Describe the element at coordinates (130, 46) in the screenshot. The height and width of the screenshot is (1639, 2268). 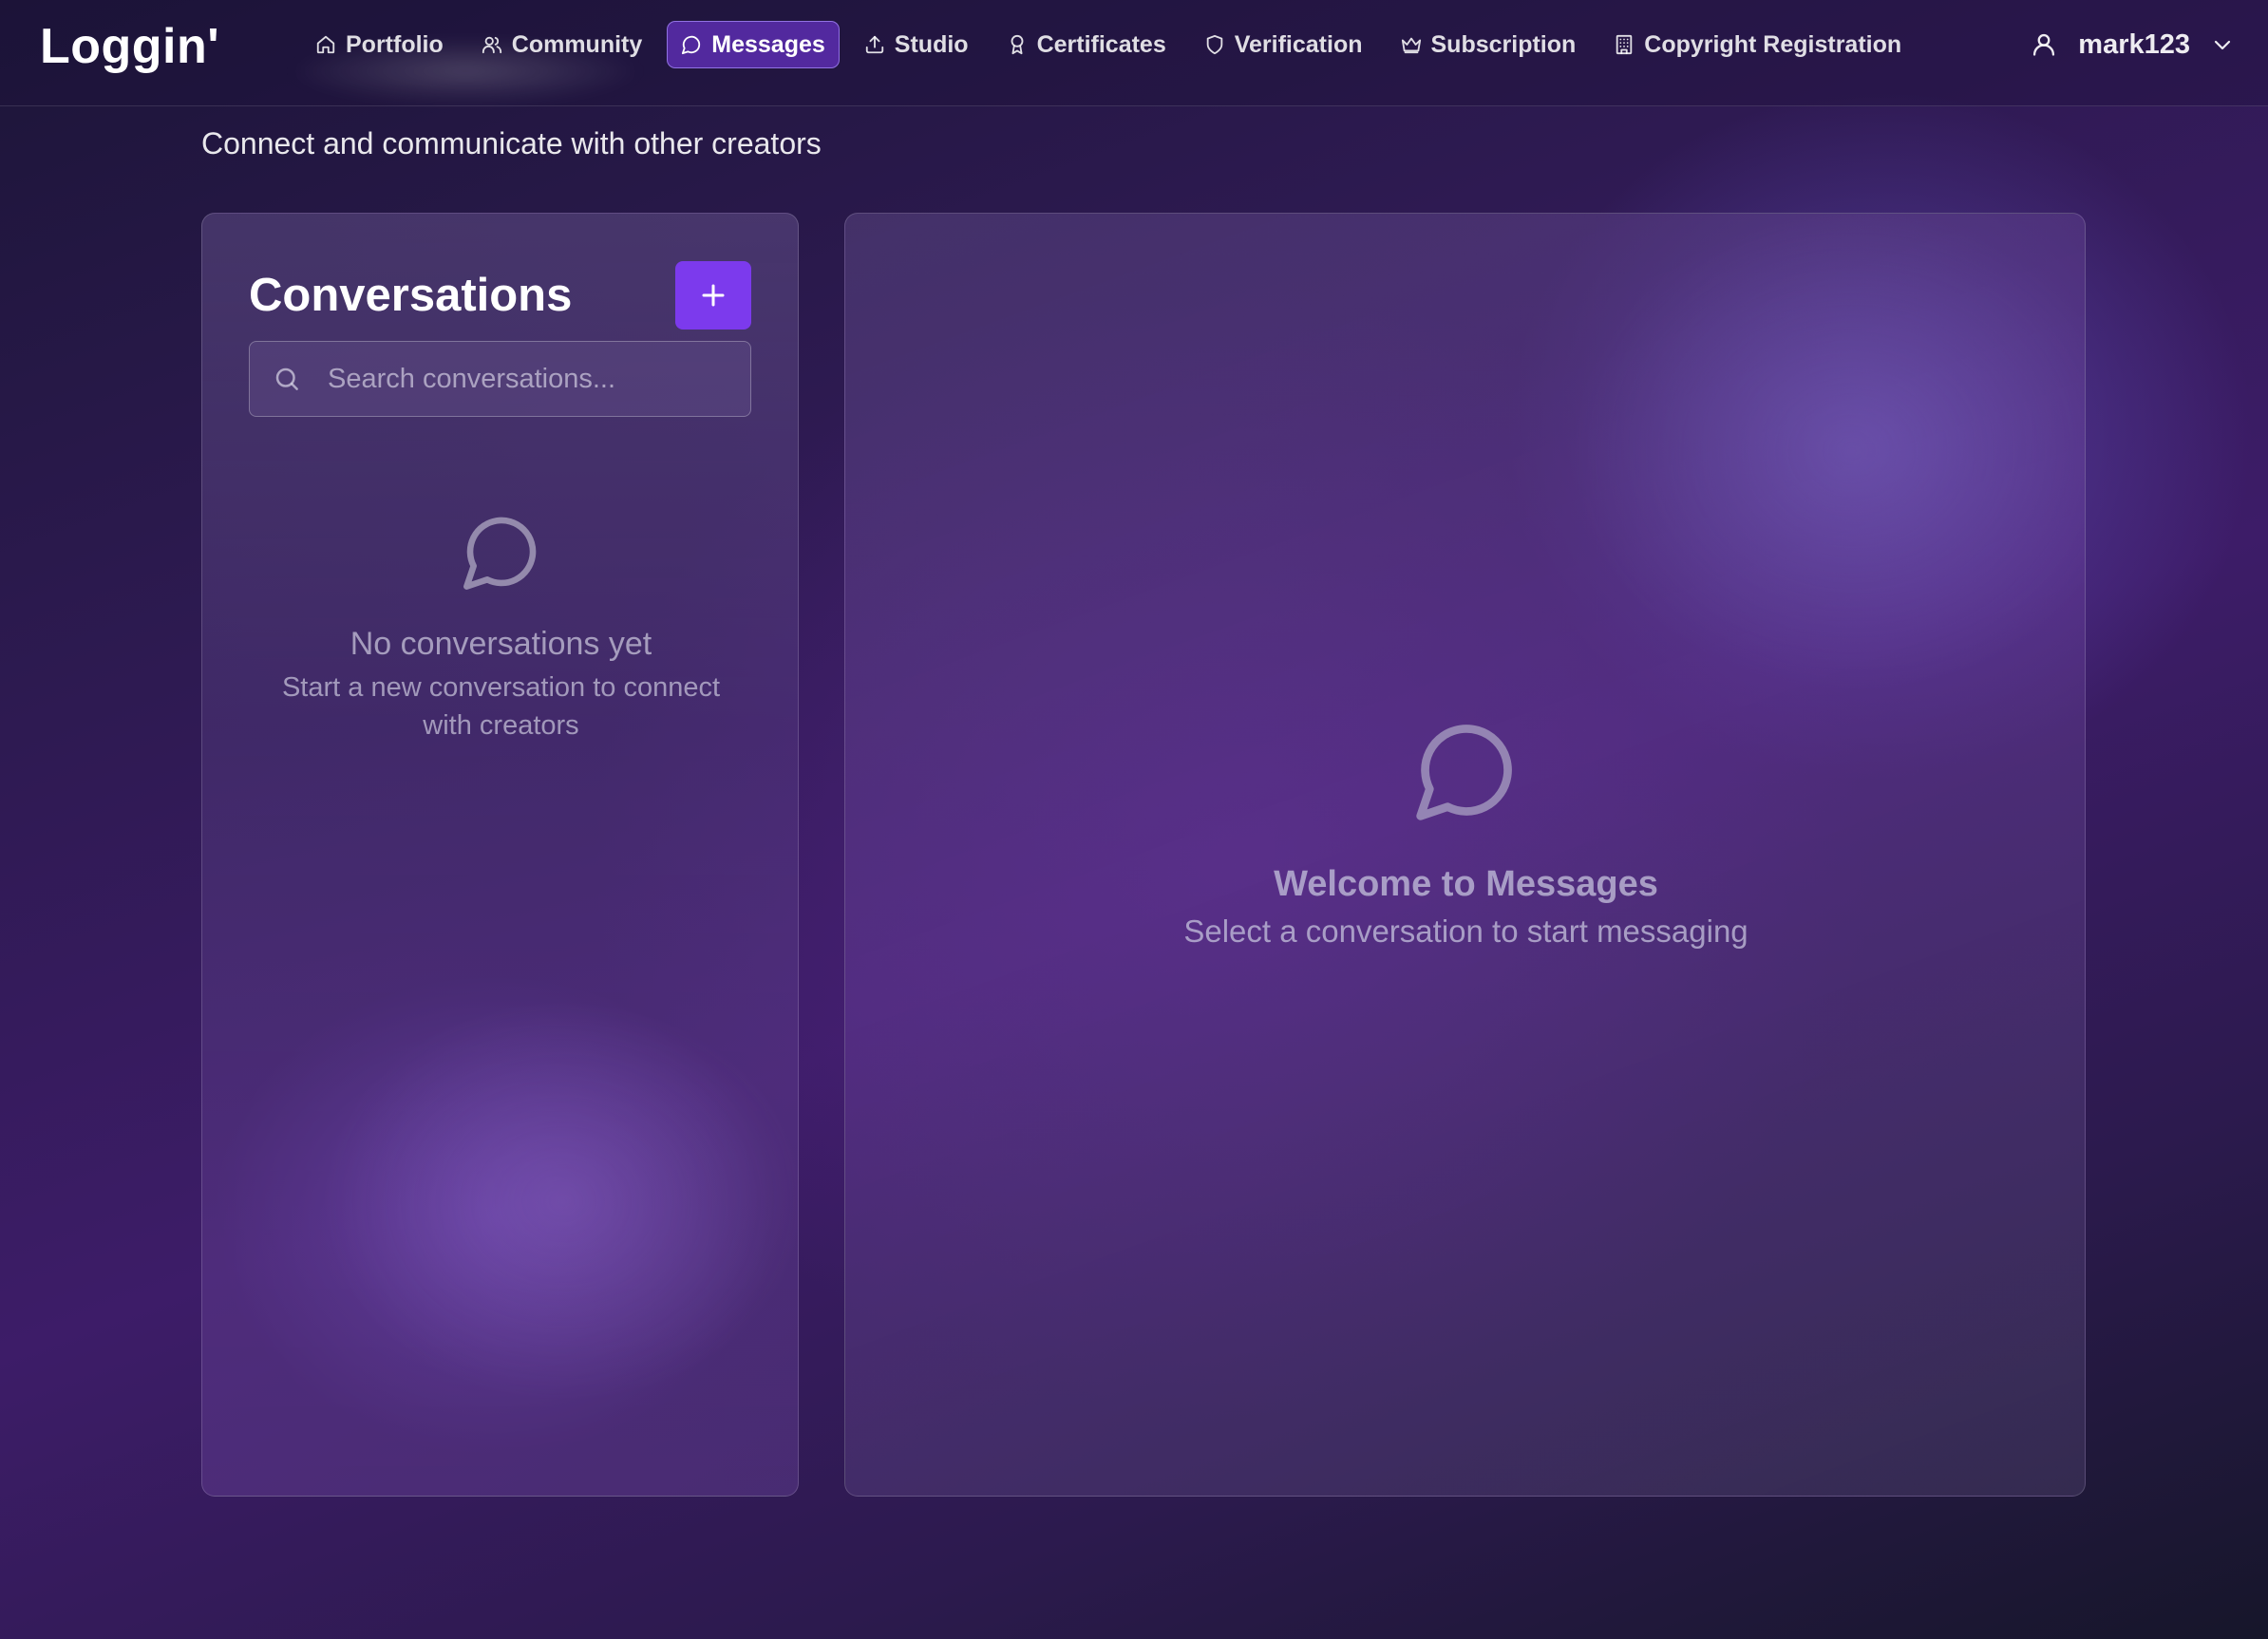
I see `app-logo: Loggin'` at that location.